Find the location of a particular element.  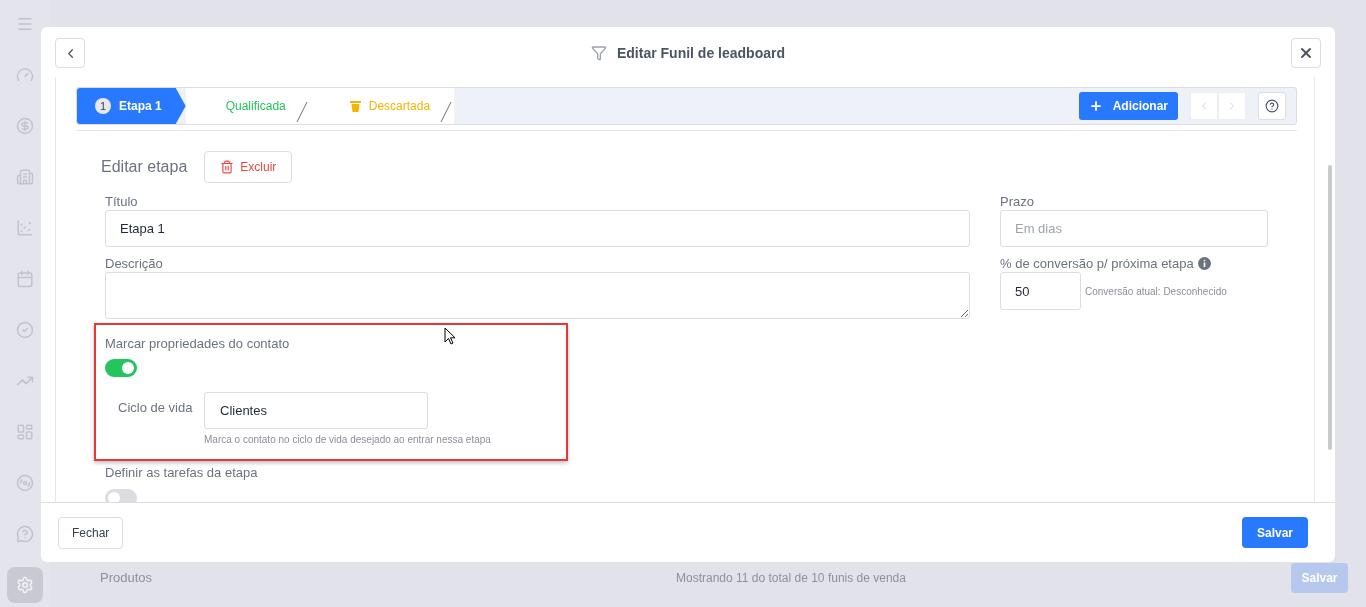

field-label: Prazo is located at coordinates (1017, 201).